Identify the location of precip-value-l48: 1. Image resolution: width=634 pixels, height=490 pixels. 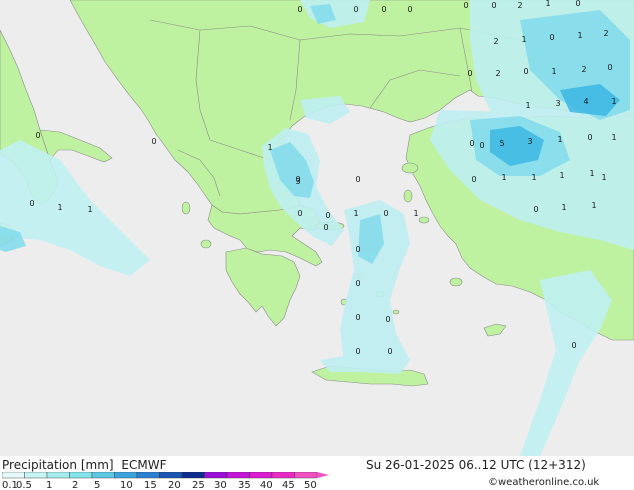
(415, 213).